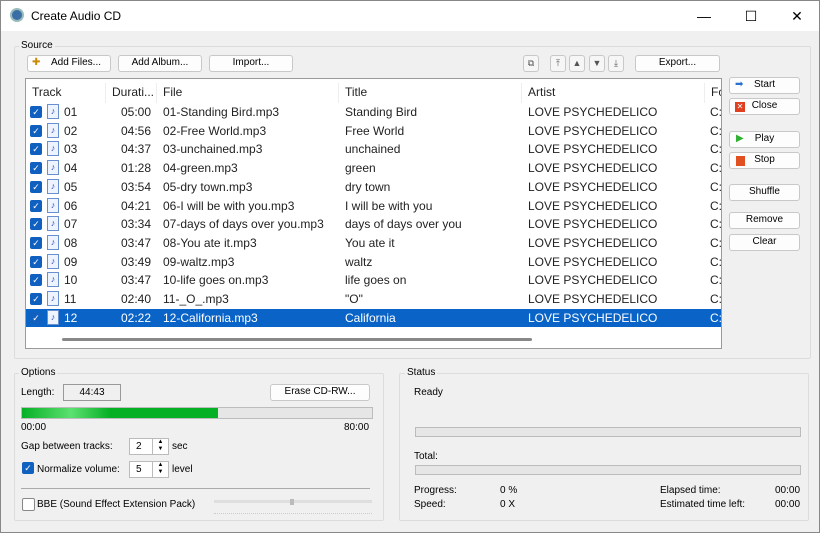  Describe the element at coordinates (764, 192) in the screenshot. I see `shuffle-button: Shuffle` at that location.